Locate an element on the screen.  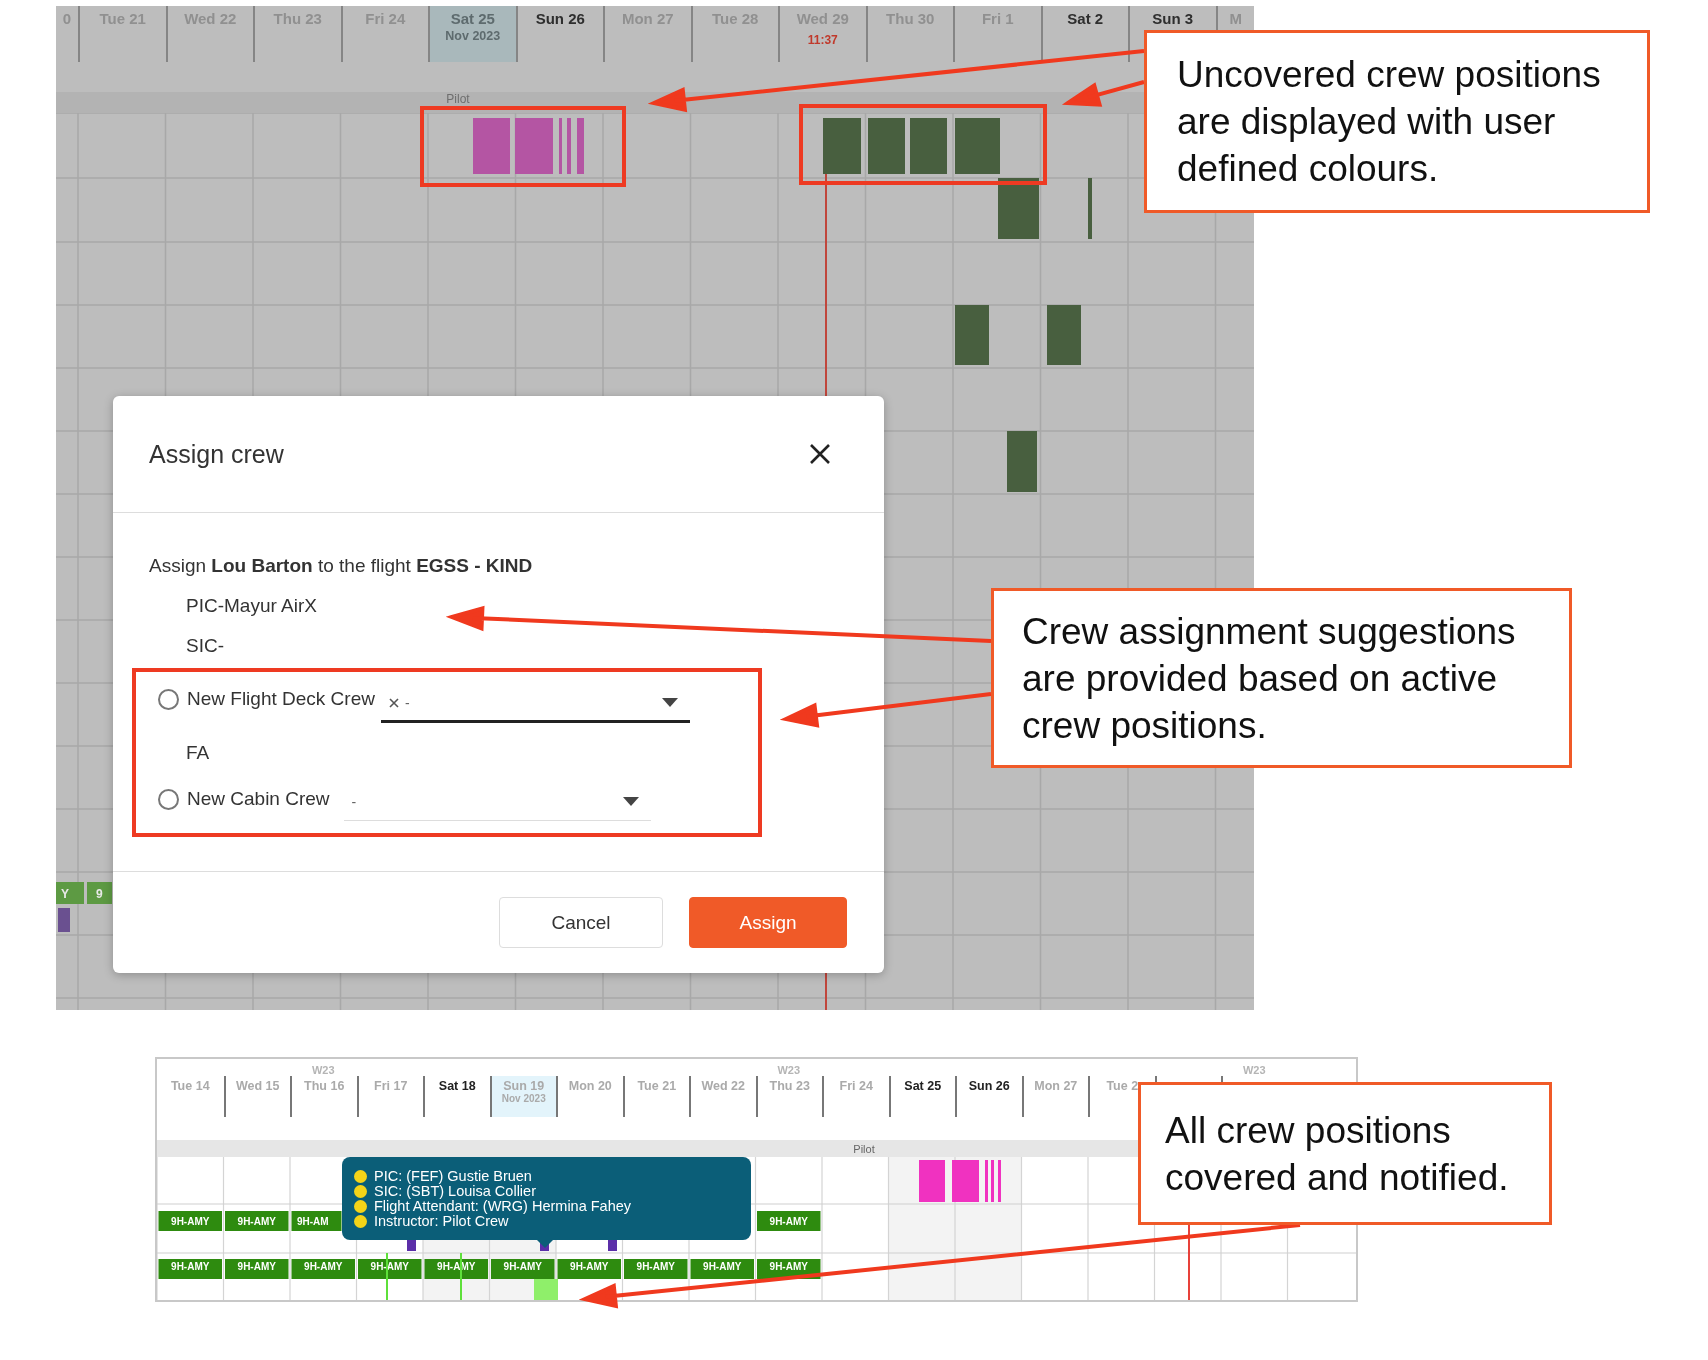
day-label: Sat 18 is located at coordinates (457, 1086).